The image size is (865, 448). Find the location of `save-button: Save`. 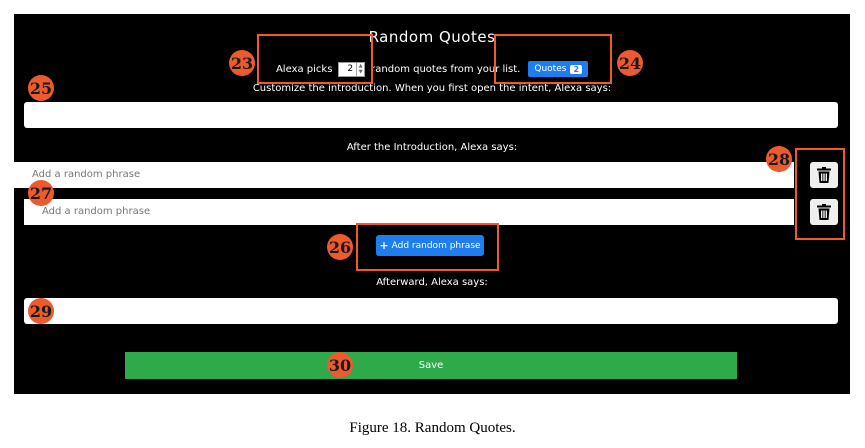

save-button: Save is located at coordinates (431, 365).